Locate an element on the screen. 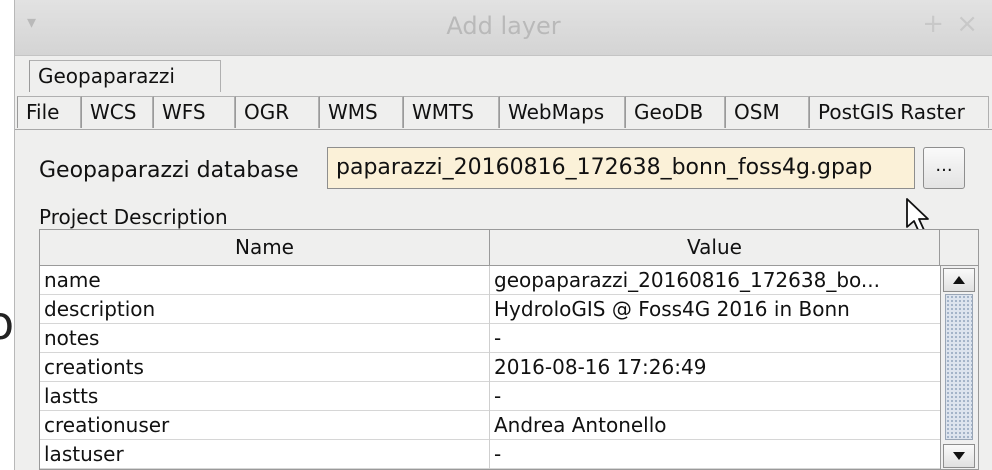  table-row: notes - is located at coordinates (490, 338).